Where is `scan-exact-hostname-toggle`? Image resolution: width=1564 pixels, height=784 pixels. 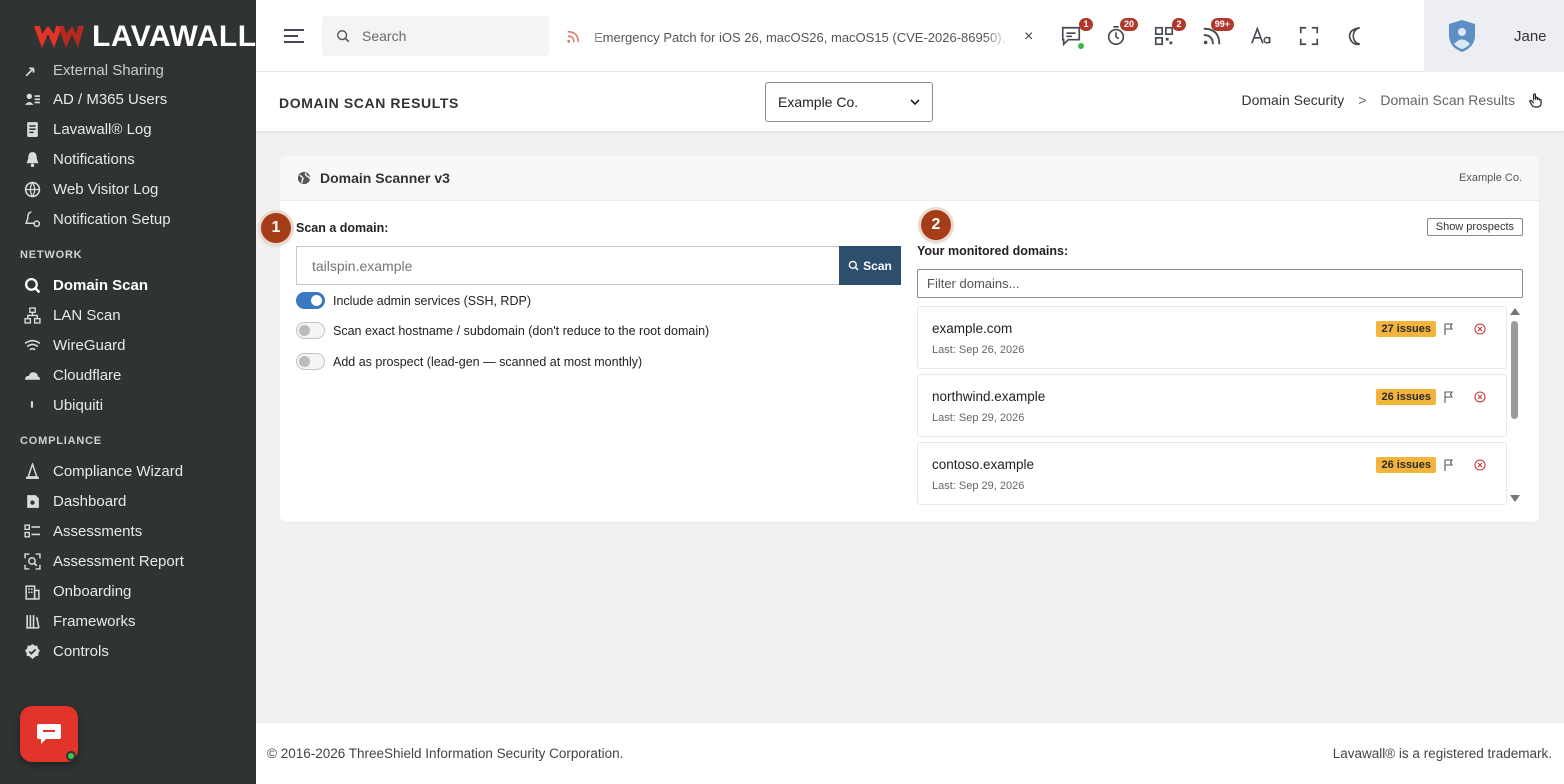
scan-exact-hostname-toggle is located at coordinates (310, 330).